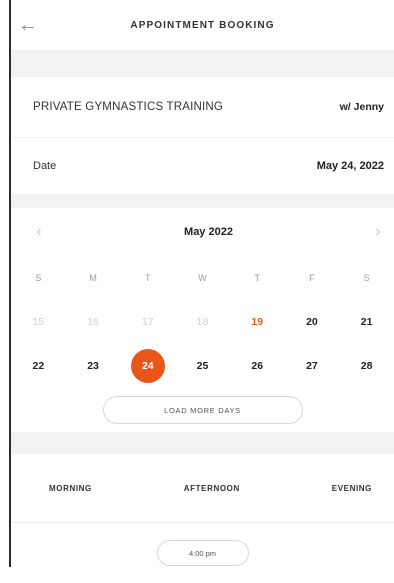 This screenshot has height=583, width=394. I want to click on calendar-day: 17, so click(147, 322).